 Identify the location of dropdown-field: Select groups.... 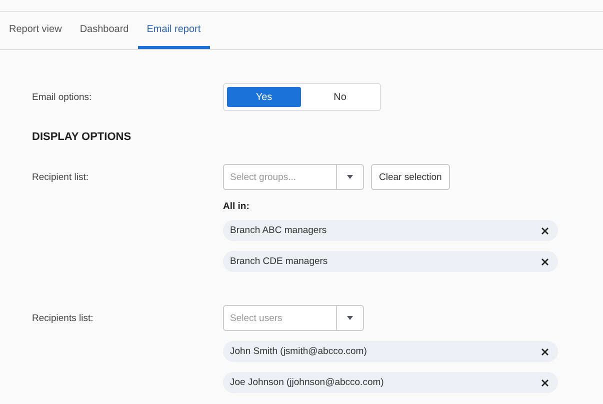
(293, 177).